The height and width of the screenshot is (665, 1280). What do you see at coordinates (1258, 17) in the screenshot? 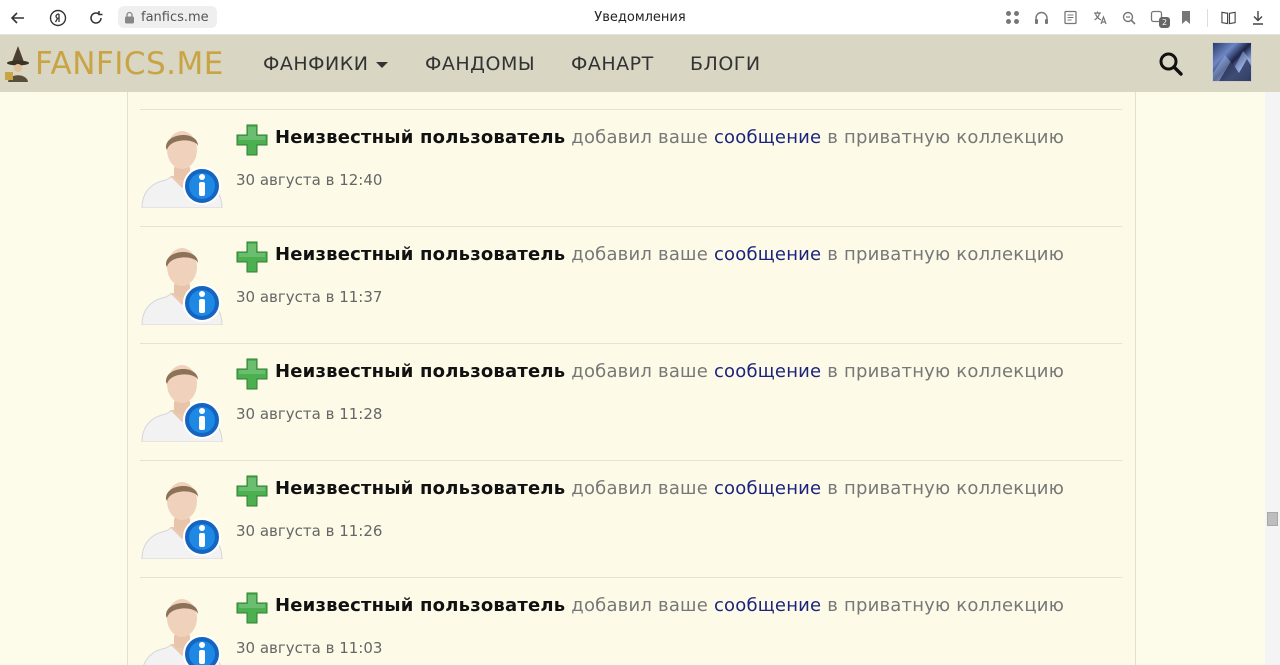
I see `download-icon` at bounding box center [1258, 17].